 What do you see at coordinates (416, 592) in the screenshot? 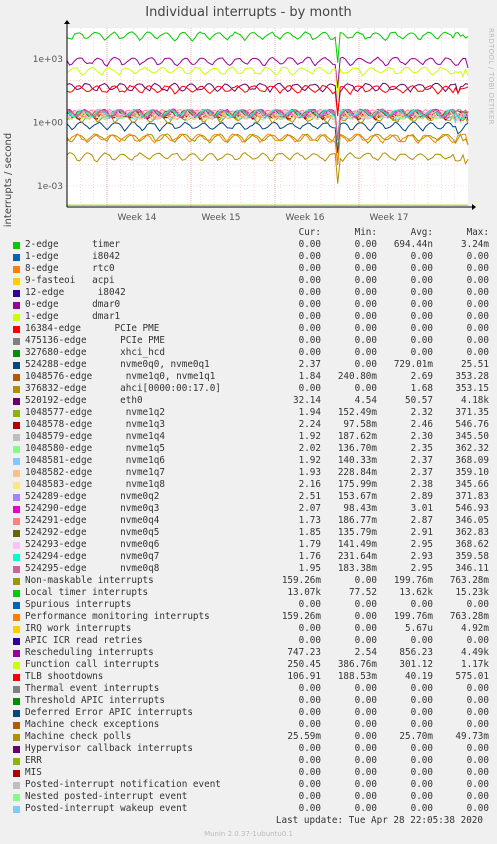
I see `legend-avg: 13.62k` at bounding box center [416, 592].